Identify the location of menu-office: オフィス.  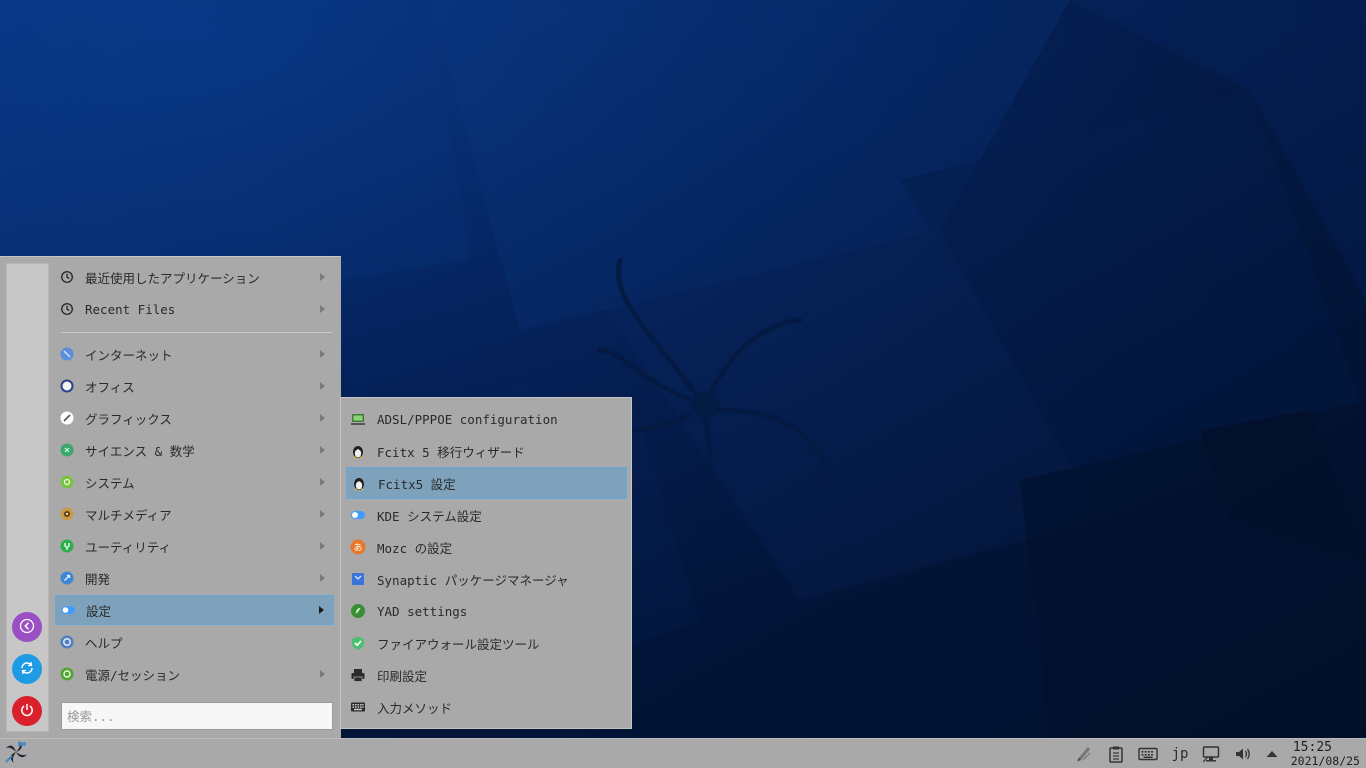
(194, 386).